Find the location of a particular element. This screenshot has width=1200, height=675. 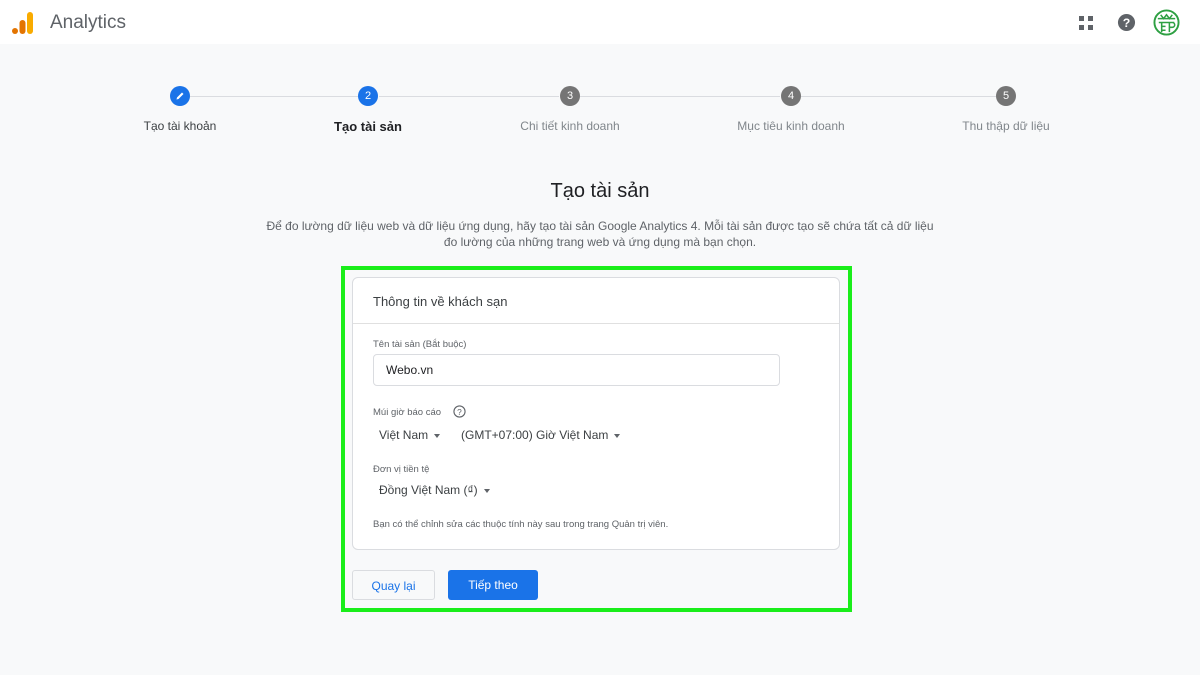

country-value: Việt Nam is located at coordinates (404, 435).